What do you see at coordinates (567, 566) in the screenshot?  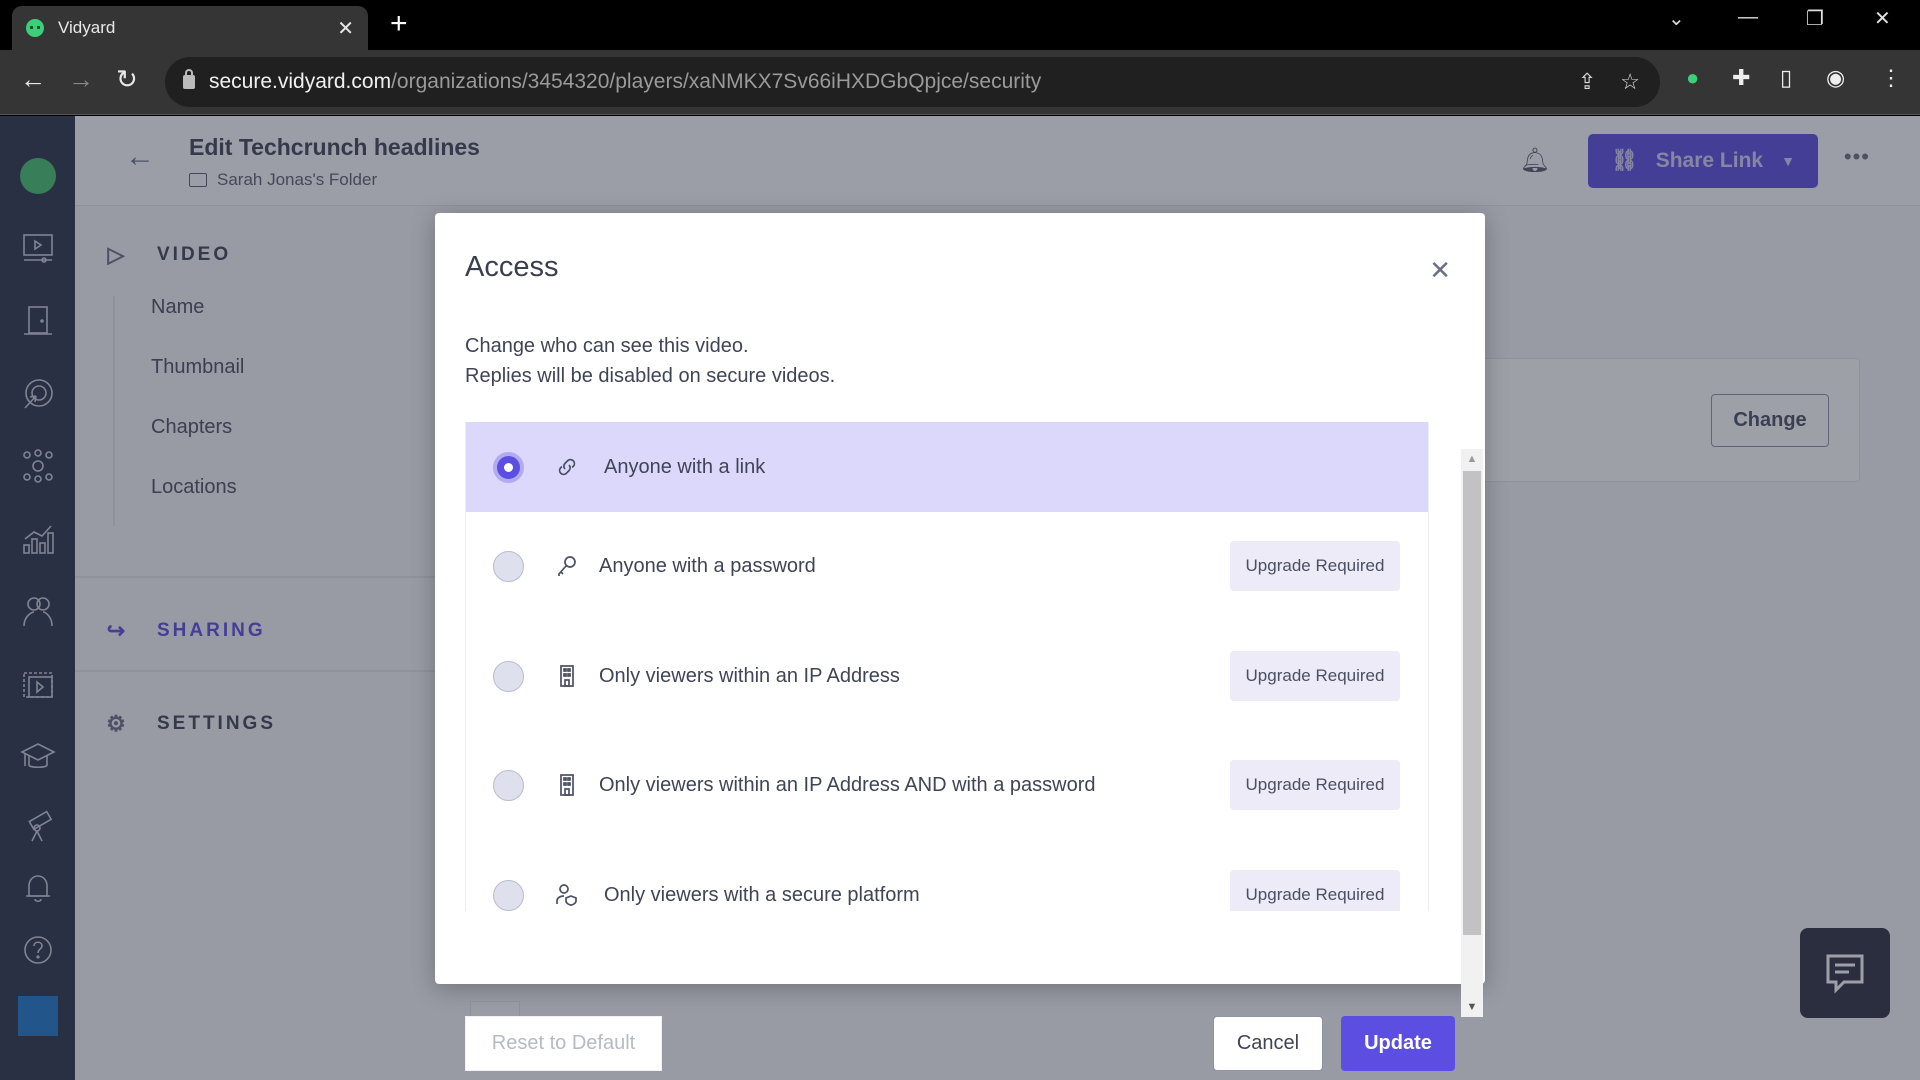 I see `key-icon` at bounding box center [567, 566].